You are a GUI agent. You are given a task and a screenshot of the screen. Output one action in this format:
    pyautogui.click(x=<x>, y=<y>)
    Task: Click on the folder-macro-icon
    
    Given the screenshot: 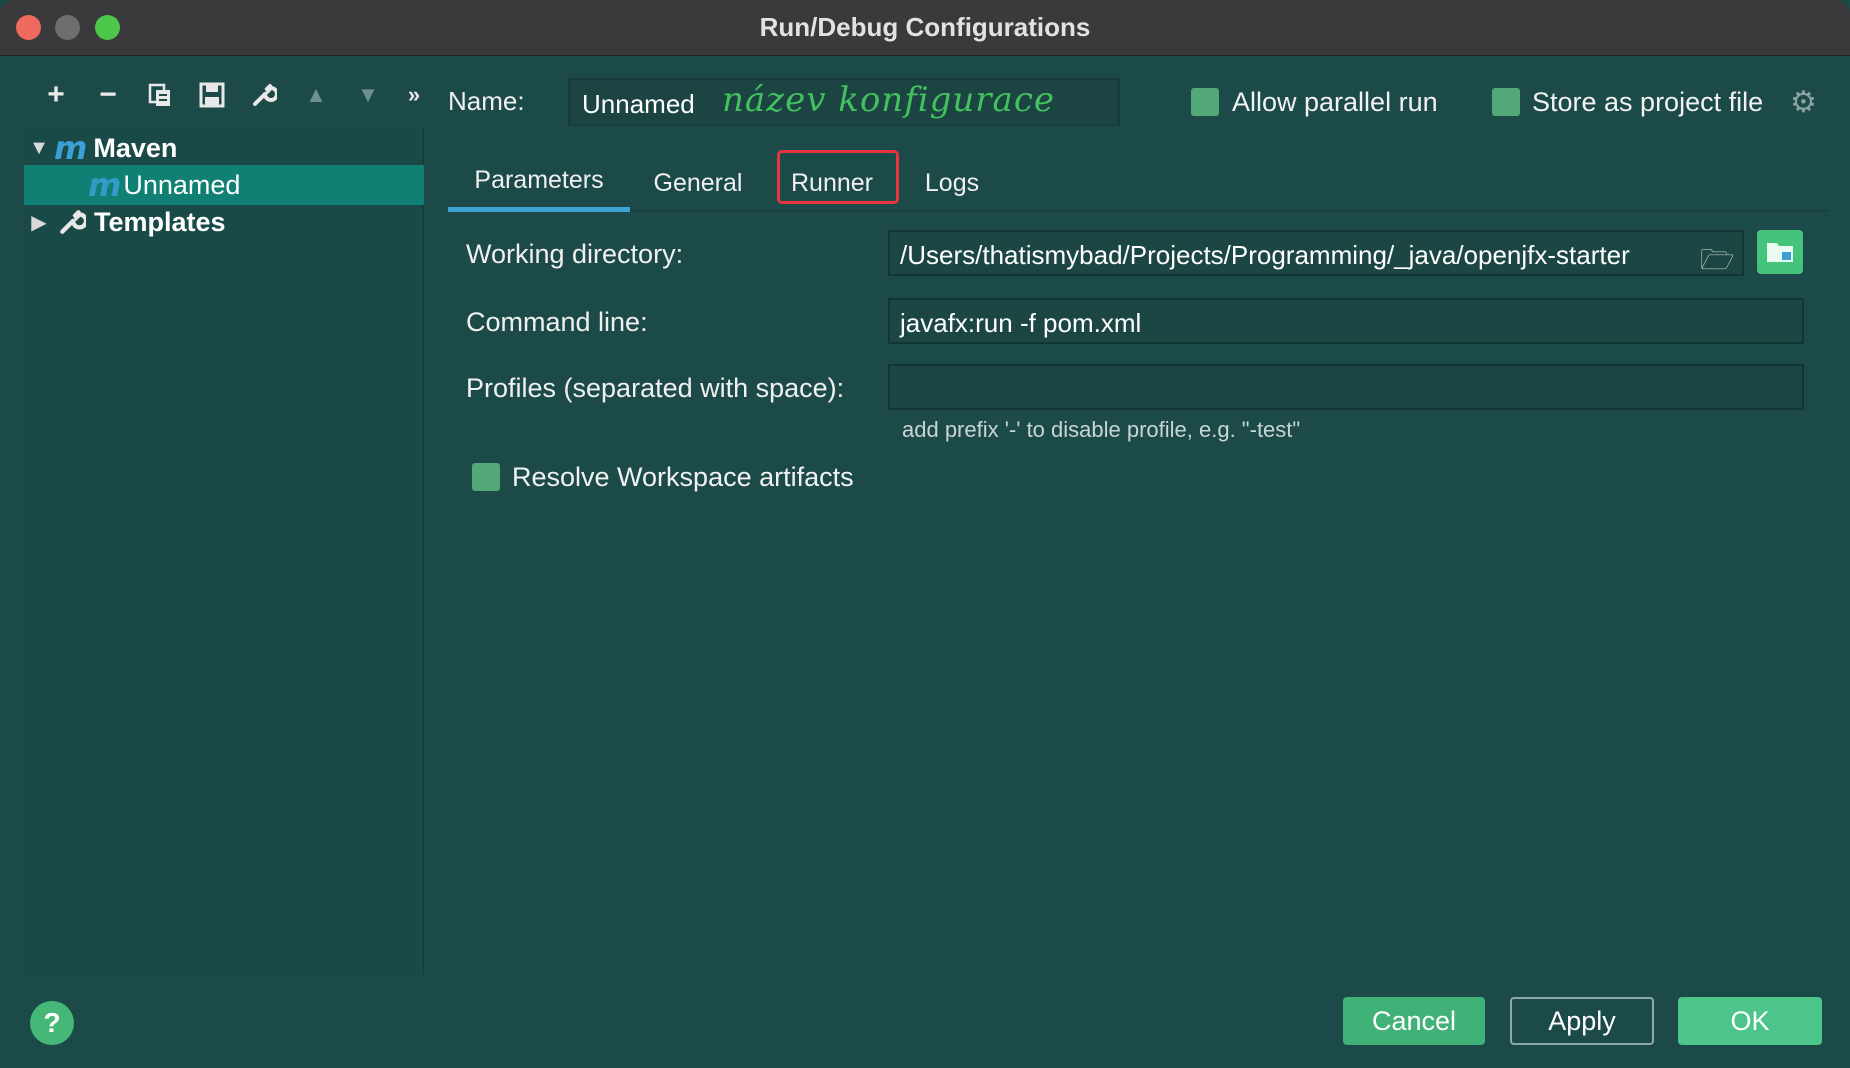 What is the action you would take?
    pyautogui.click(x=1780, y=252)
    